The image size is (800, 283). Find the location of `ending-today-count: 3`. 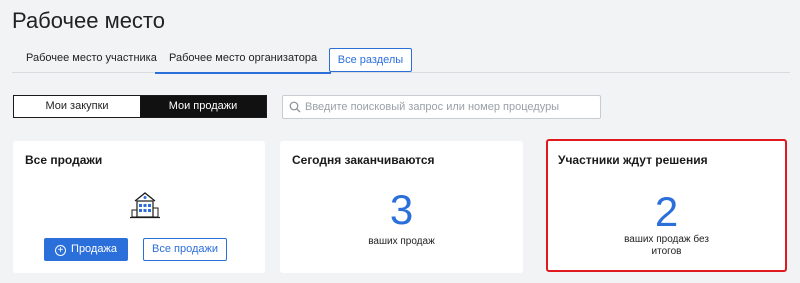

ending-today-count: 3 is located at coordinates (401, 209).